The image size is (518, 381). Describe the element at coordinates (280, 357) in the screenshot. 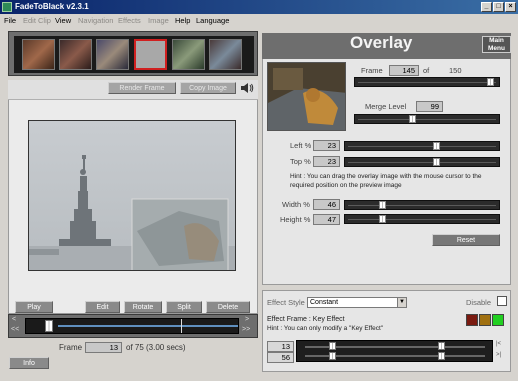

I see `effect-end-input: 56` at that location.